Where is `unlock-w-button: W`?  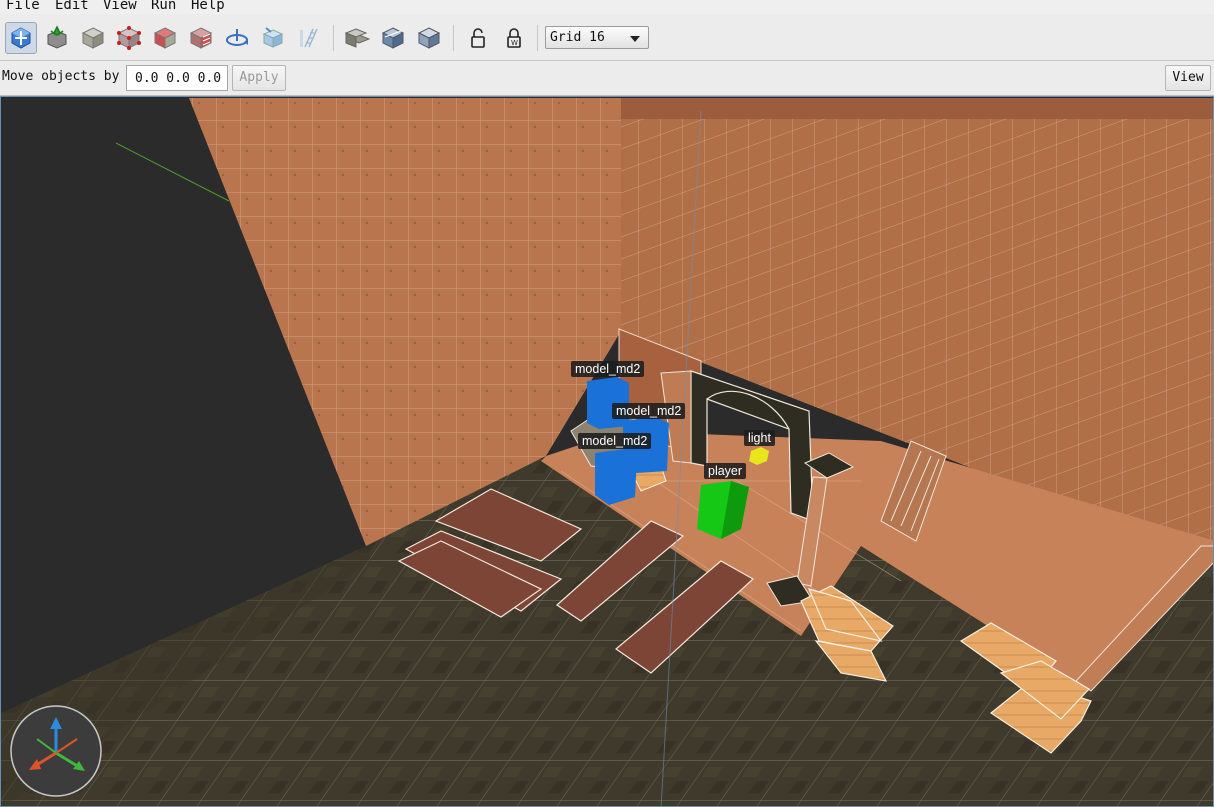 unlock-w-button: W is located at coordinates (514, 38).